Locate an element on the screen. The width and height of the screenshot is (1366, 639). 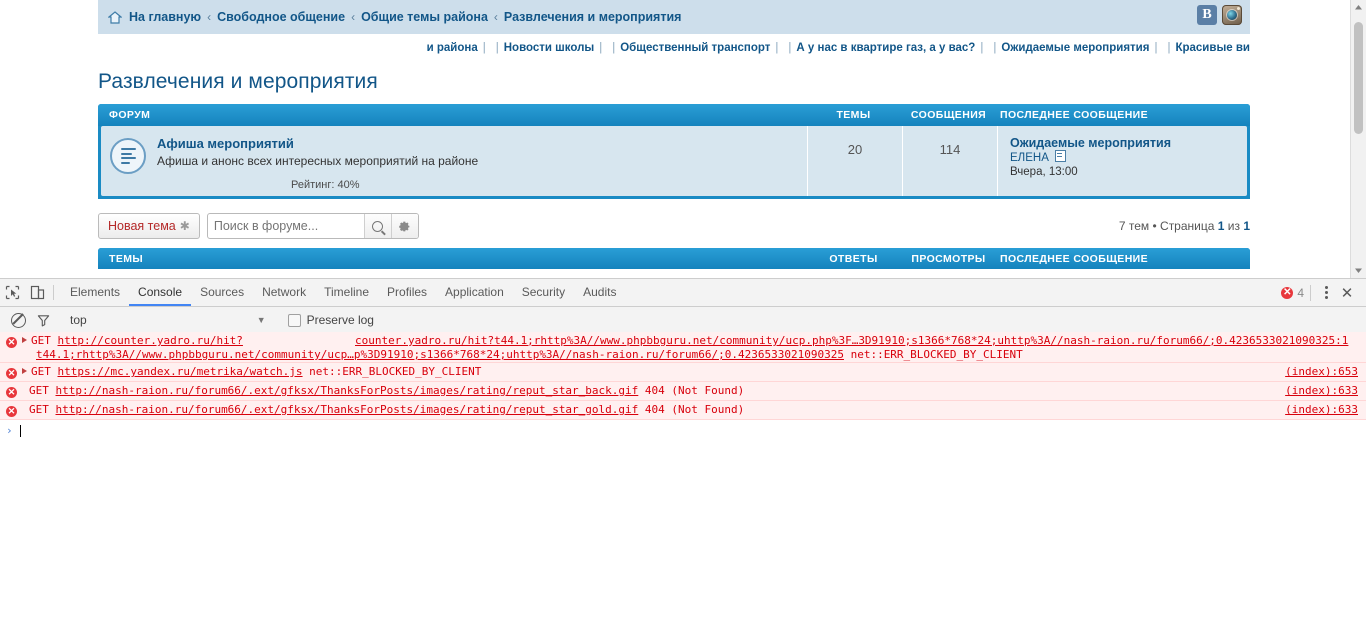
breadcrumb-item-entertainment: Развлечения и мероприятия is located at coordinates (593, 17).